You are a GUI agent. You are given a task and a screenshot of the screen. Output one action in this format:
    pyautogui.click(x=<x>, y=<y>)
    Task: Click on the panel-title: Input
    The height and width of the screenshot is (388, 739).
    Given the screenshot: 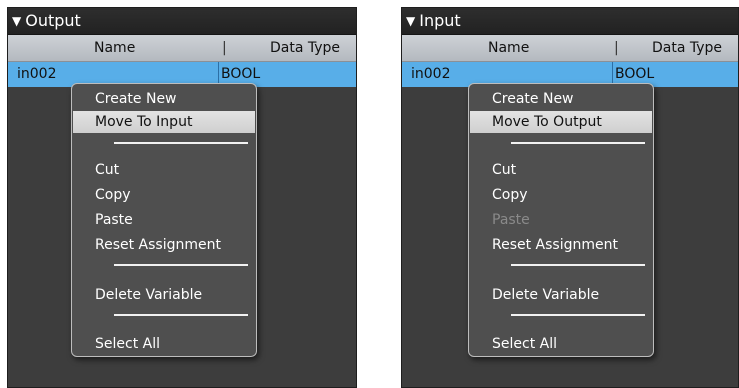 What is the action you would take?
    pyautogui.click(x=440, y=20)
    